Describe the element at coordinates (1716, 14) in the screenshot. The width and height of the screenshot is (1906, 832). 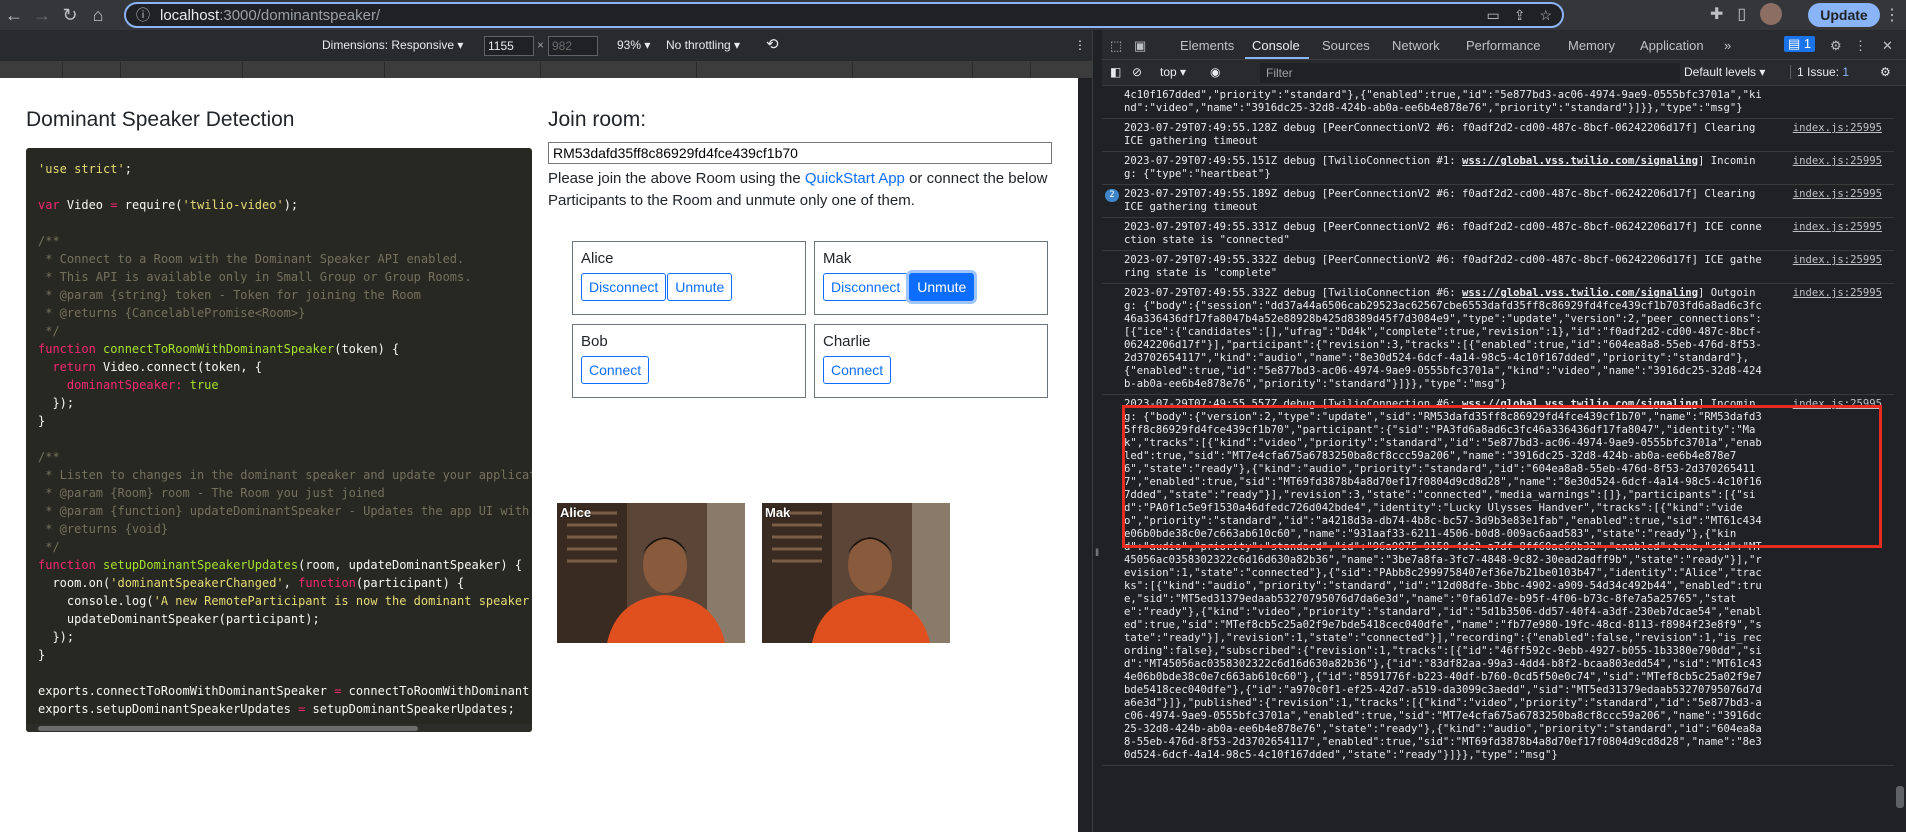
I see `extensions-icon: ✚` at that location.